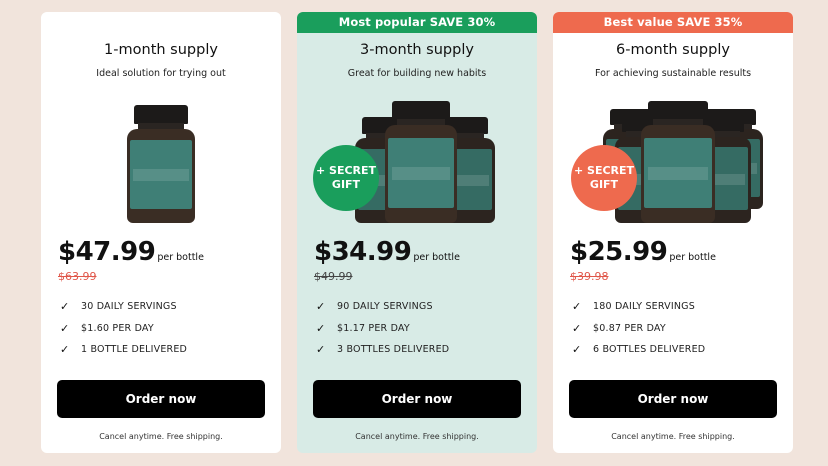 Image resolution: width=828 pixels, height=466 pixels. I want to click on feature-label: 6 BOTTLES DELIVERED, so click(649, 350).